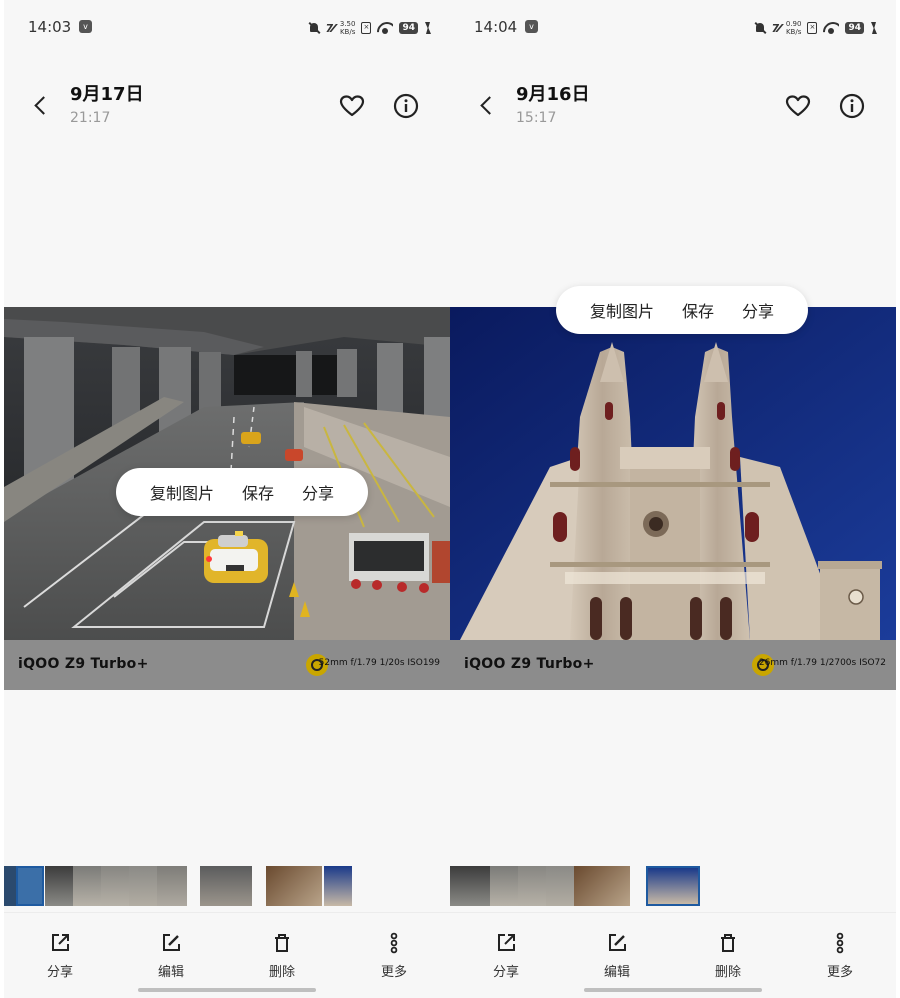 The width and height of the screenshot is (900, 998). I want to click on speed-value: 0.90, so click(793, 24).